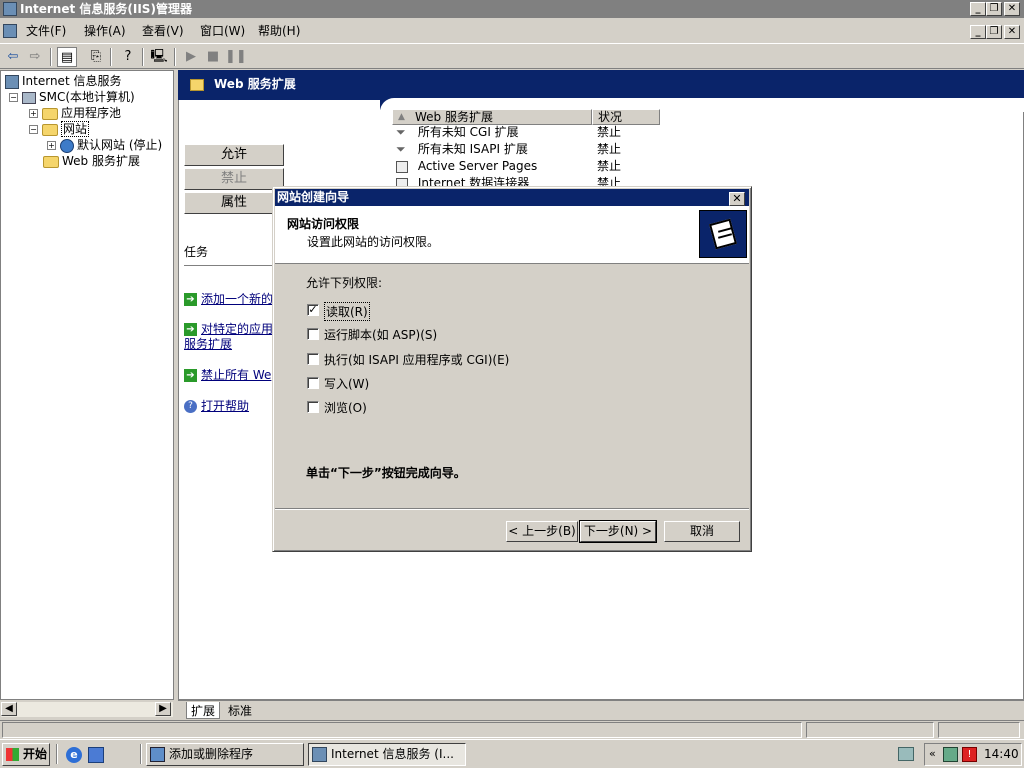 The width and height of the screenshot is (1024, 768). I want to click on tree-websites: − 网站, so click(59, 129).